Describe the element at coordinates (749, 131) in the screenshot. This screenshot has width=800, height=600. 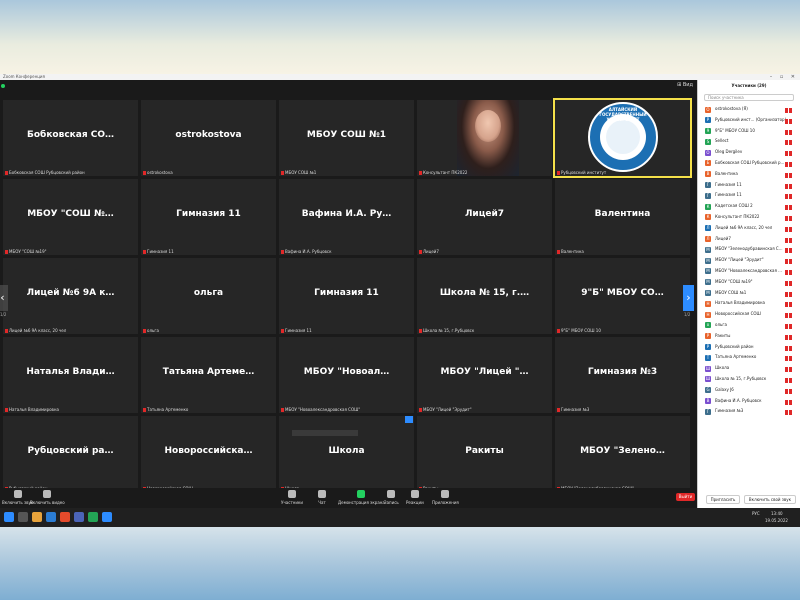
I see `participant-row: 9 9"Б" МБОУ СОШ 10` at that location.